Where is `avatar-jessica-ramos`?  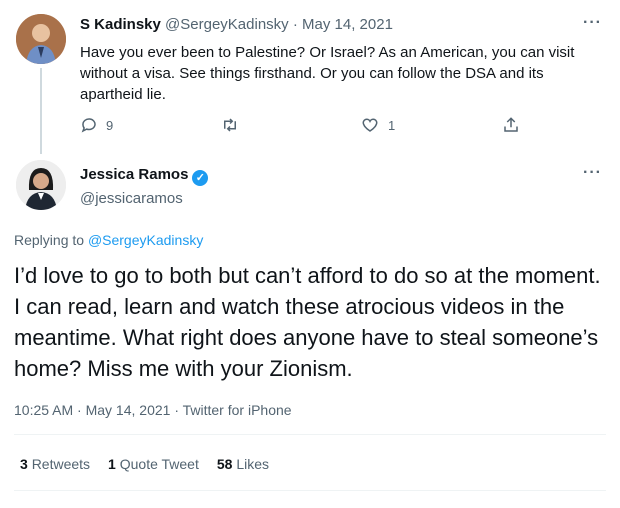 avatar-jessica-ramos is located at coordinates (41, 185).